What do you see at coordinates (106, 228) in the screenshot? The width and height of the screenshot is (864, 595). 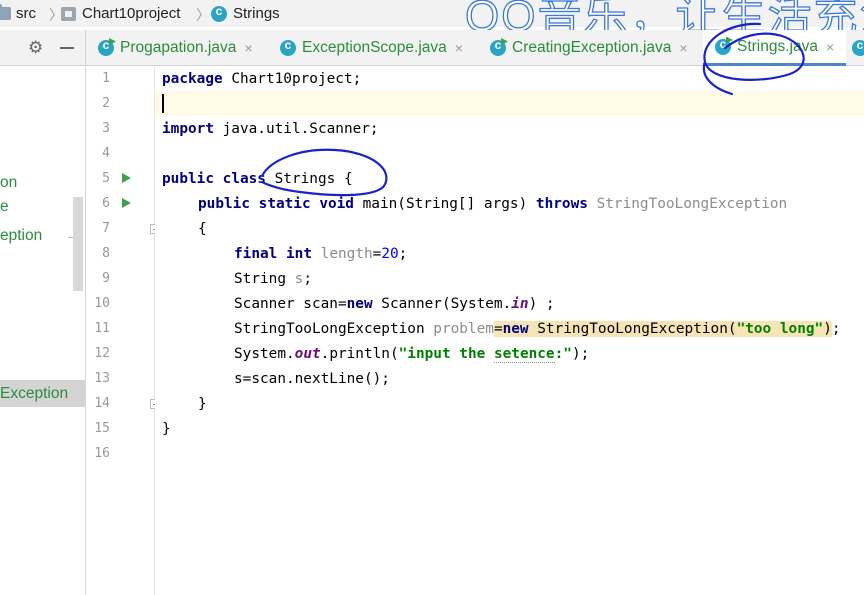 I see `line-number: 7` at bounding box center [106, 228].